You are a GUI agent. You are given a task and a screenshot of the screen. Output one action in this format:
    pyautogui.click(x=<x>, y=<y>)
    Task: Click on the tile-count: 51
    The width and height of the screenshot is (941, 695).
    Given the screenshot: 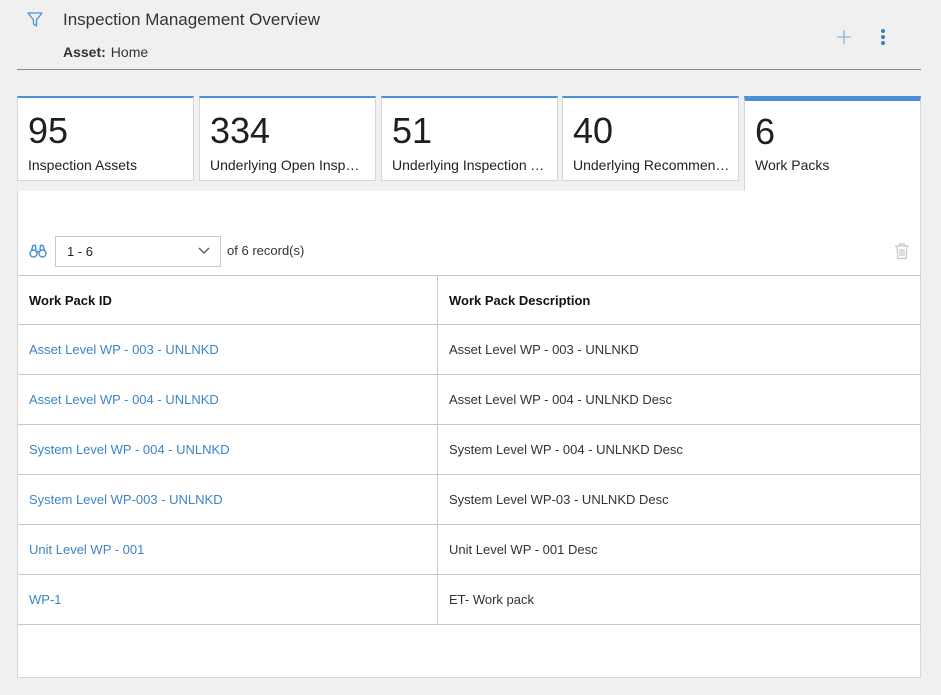 What is the action you would take?
    pyautogui.click(x=412, y=130)
    